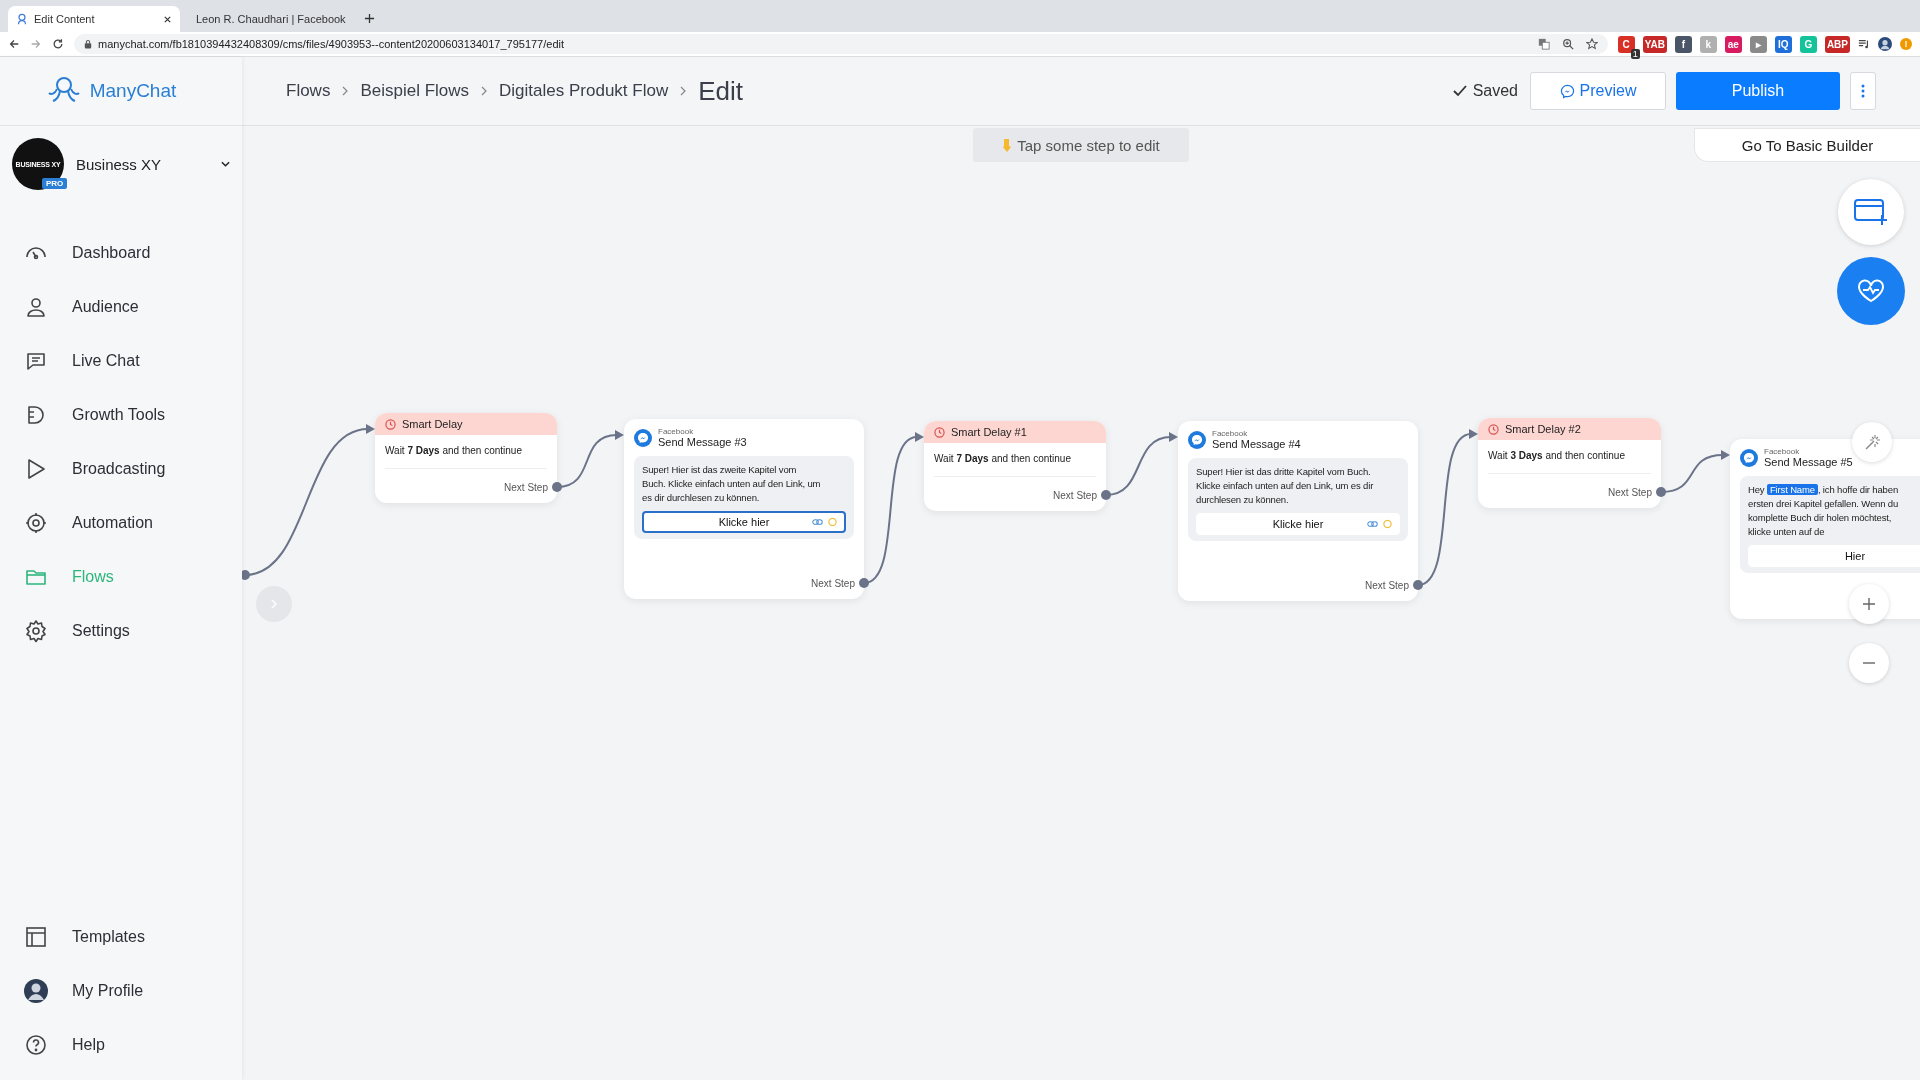 This screenshot has height=1080, width=1920. Describe the element at coordinates (55, 183) in the screenshot. I see `plan-badge: PRO` at that location.